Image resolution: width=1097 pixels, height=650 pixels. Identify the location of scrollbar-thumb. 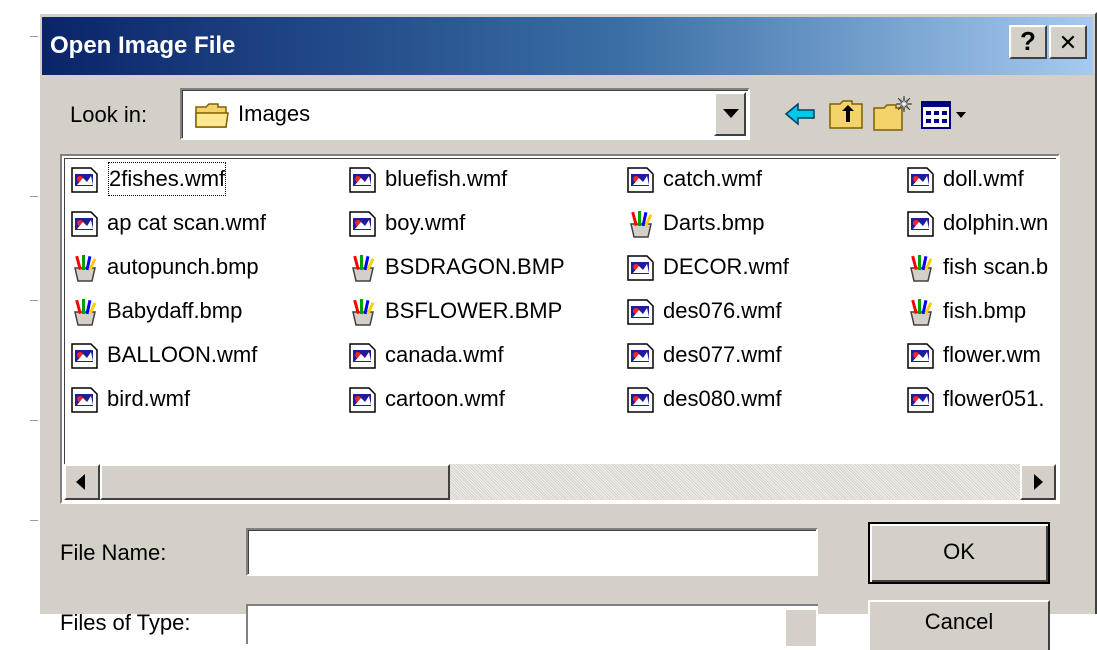
(275, 482).